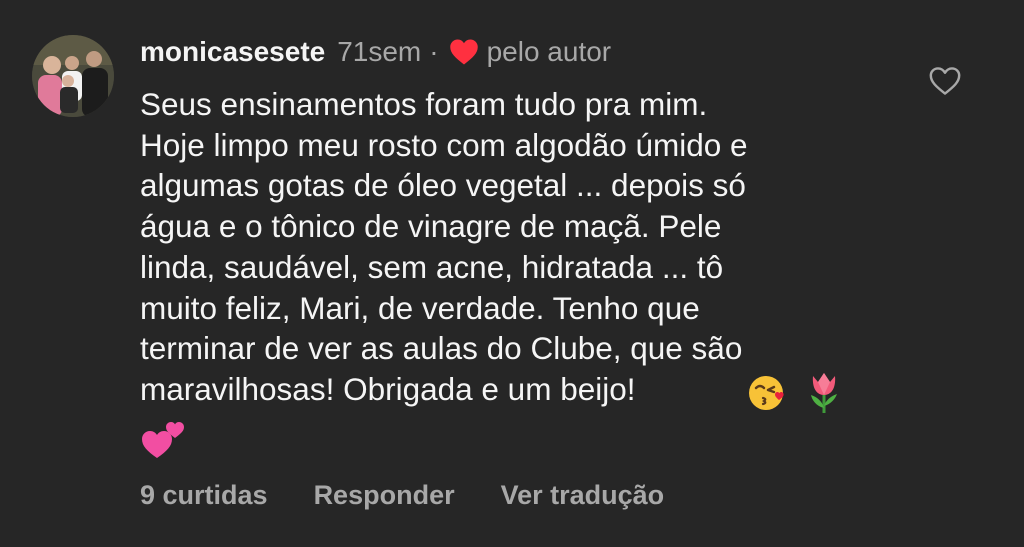 This screenshot has height=547, width=1024. What do you see at coordinates (768, 394) in the screenshot?
I see `kissing-face-with-heart-icon` at bounding box center [768, 394].